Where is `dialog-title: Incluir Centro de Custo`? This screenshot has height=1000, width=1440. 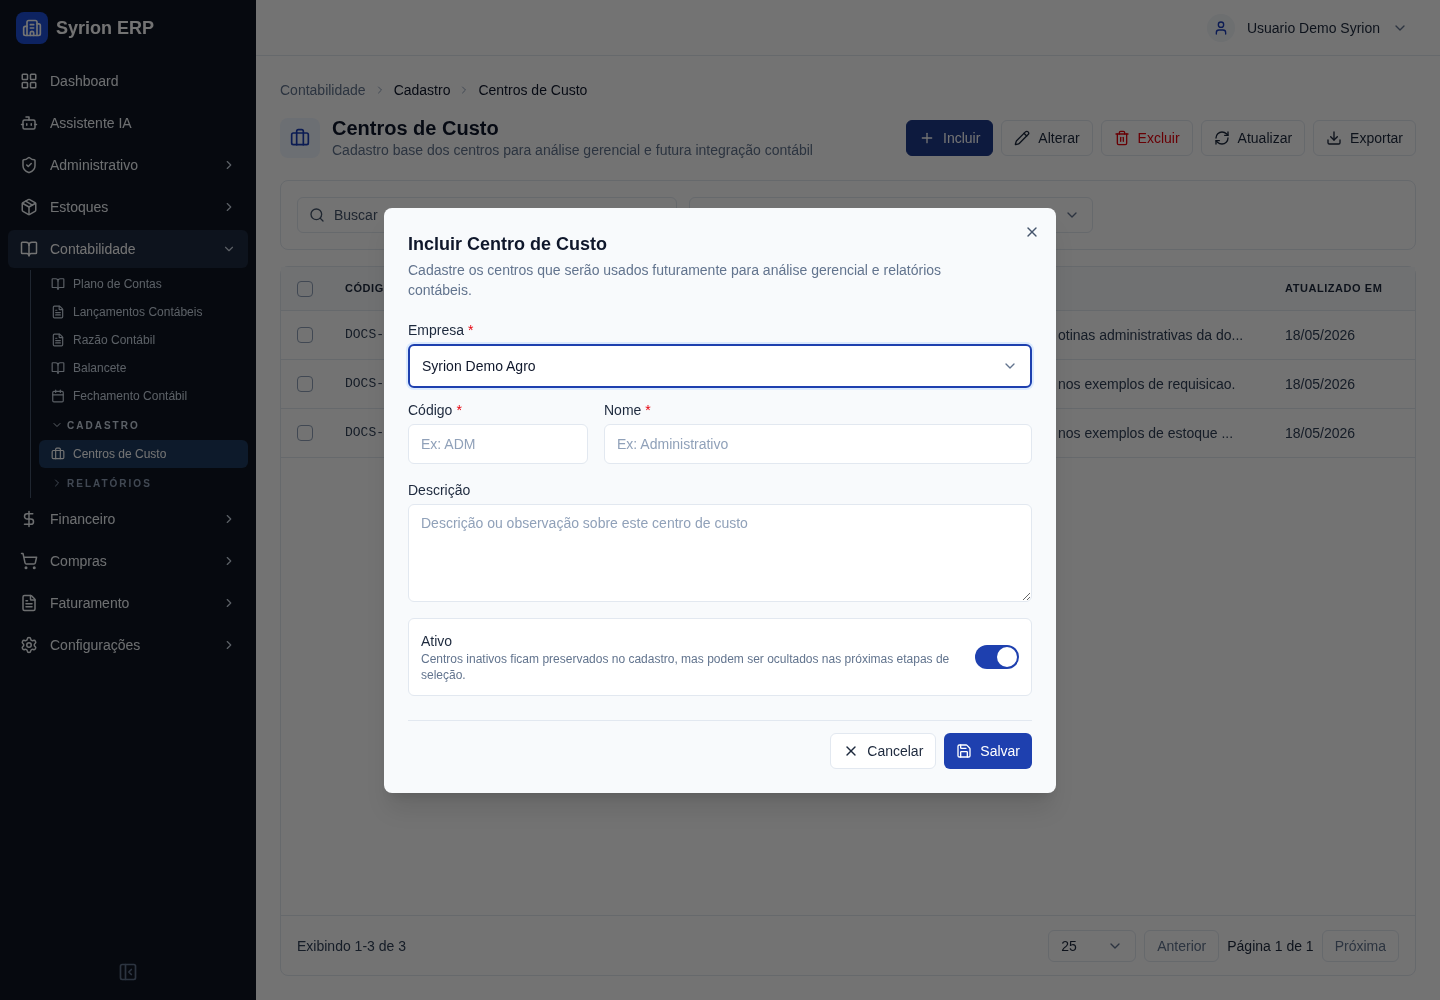 dialog-title: Incluir Centro de Custo is located at coordinates (508, 244).